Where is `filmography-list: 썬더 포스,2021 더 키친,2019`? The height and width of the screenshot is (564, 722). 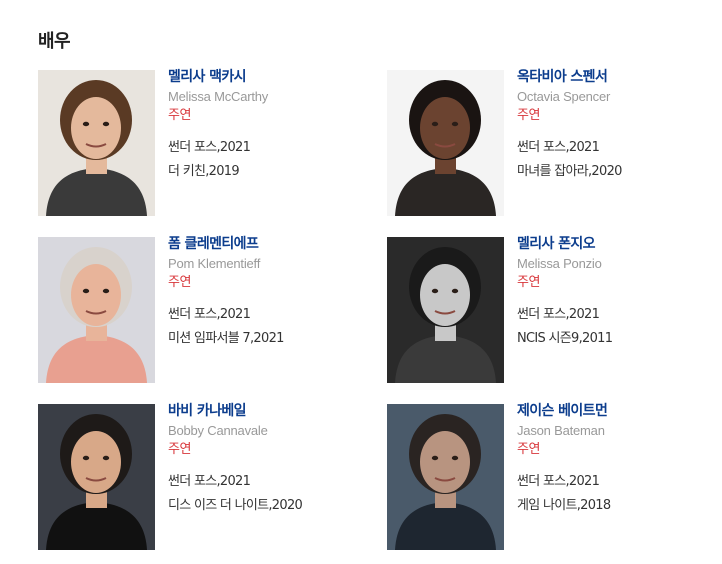 filmography-list: 썬더 포스,2021 더 키친,2019 is located at coordinates (268, 160).